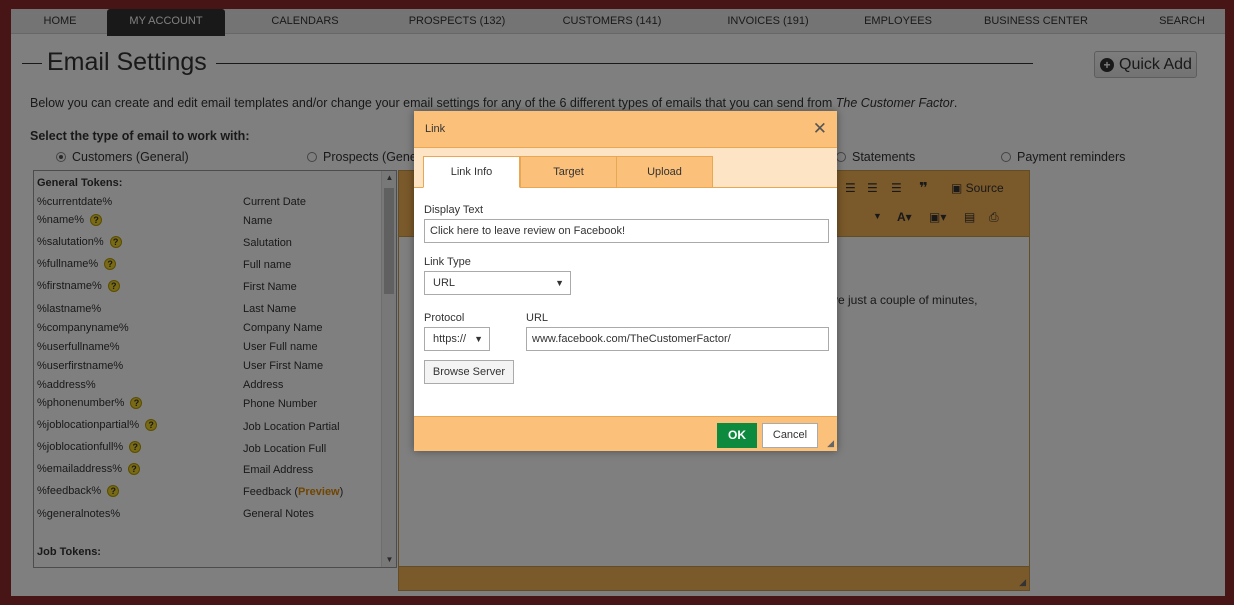 The height and width of the screenshot is (605, 1234). What do you see at coordinates (471, 172) in the screenshot?
I see `tab-link-info: Link Info` at bounding box center [471, 172].